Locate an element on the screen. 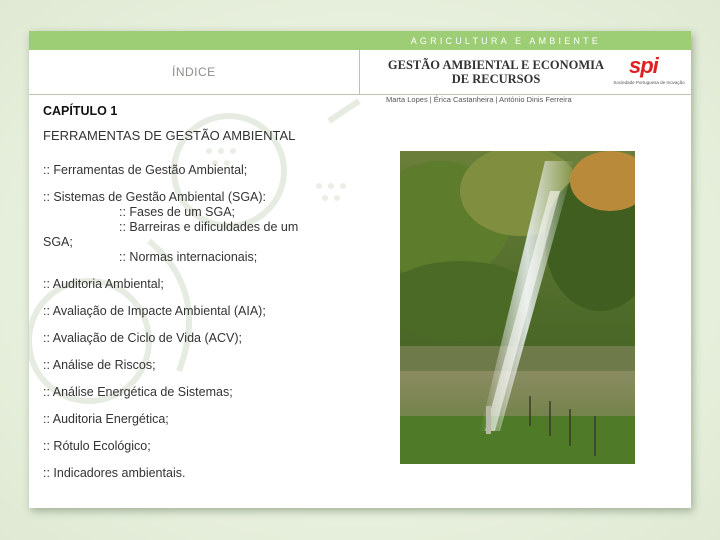 The image size is (720, 540). banner-text: AGRICULTURA E AMBIENTE is located at coordinates (505, 41).